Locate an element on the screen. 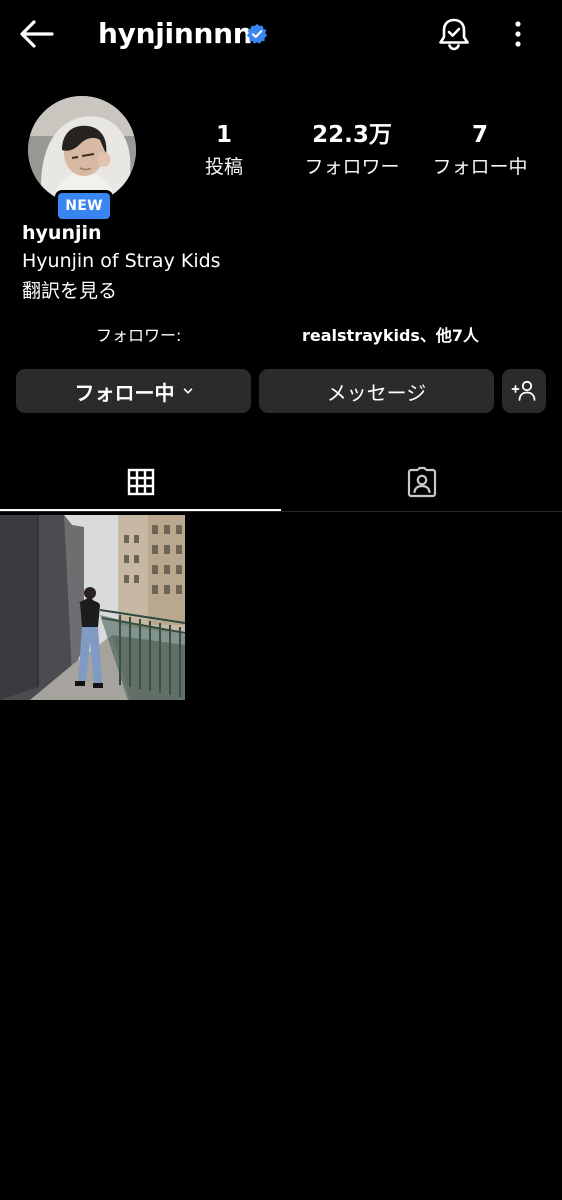  tagged-person-icon is located at coordinates (421, 482).